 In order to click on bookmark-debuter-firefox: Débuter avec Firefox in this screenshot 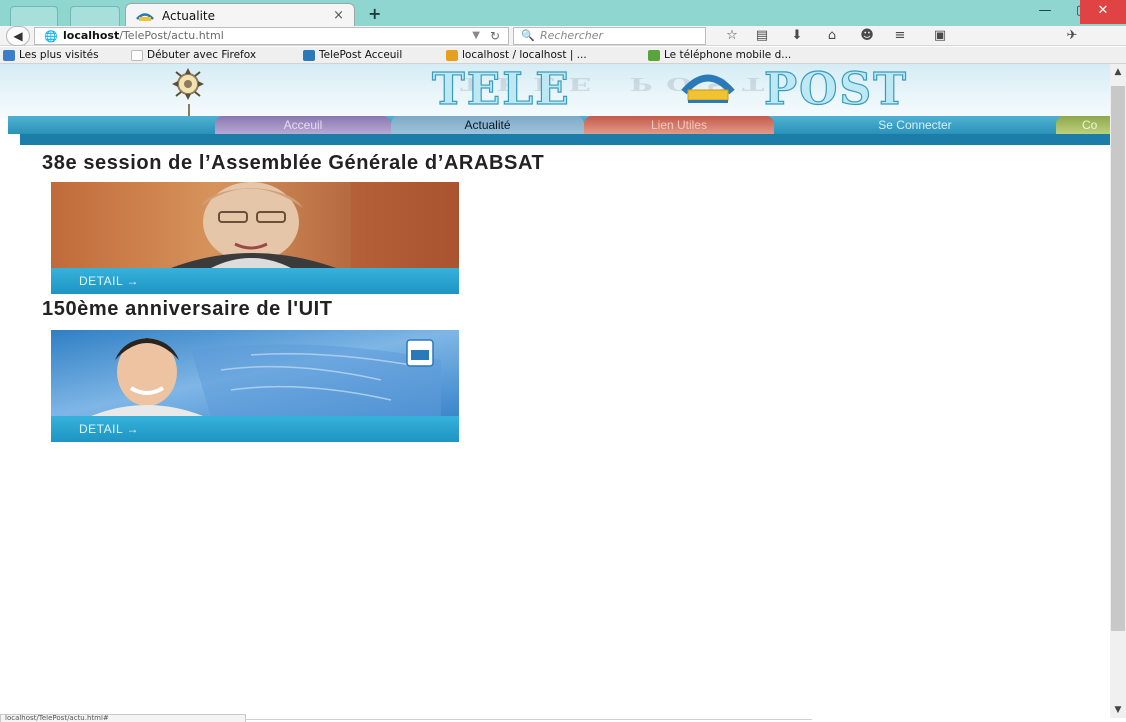, I will do `click(193, 55)`.